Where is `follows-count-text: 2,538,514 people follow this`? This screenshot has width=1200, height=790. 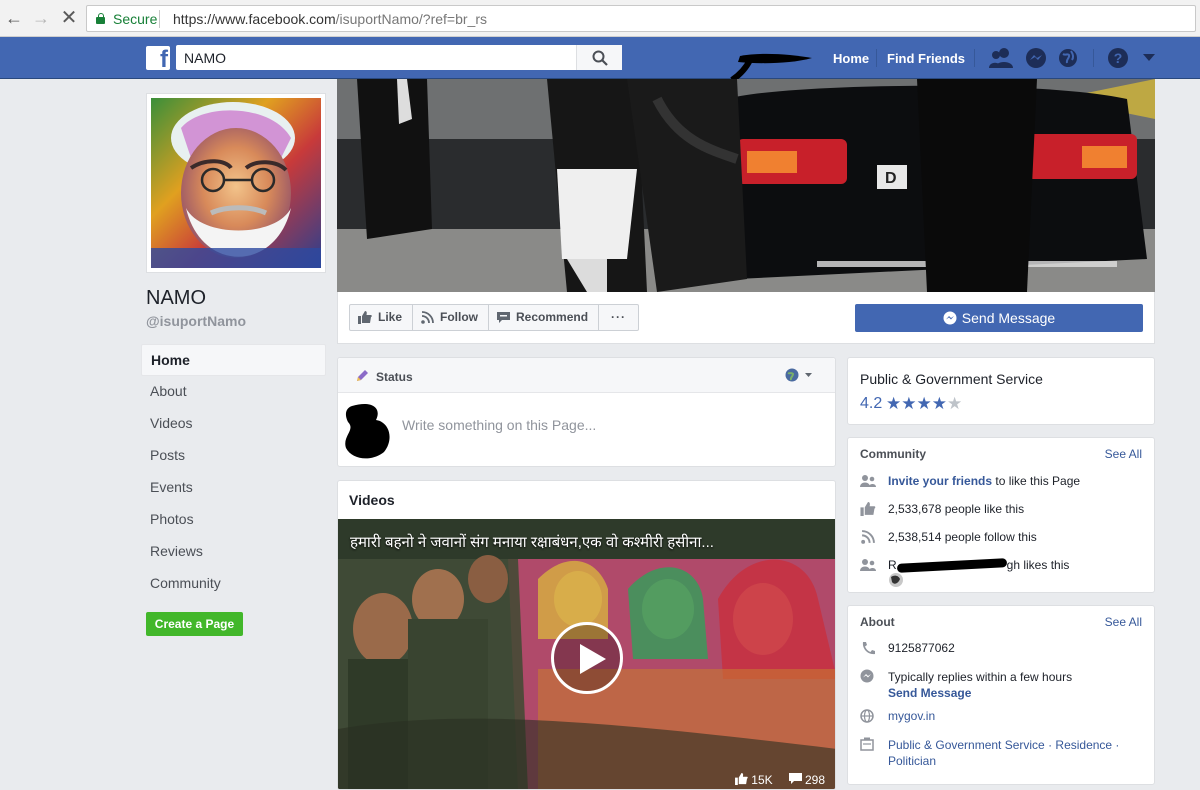
follows-count-text: 2,538,514 people follow this is located at coordinates (962, 537).